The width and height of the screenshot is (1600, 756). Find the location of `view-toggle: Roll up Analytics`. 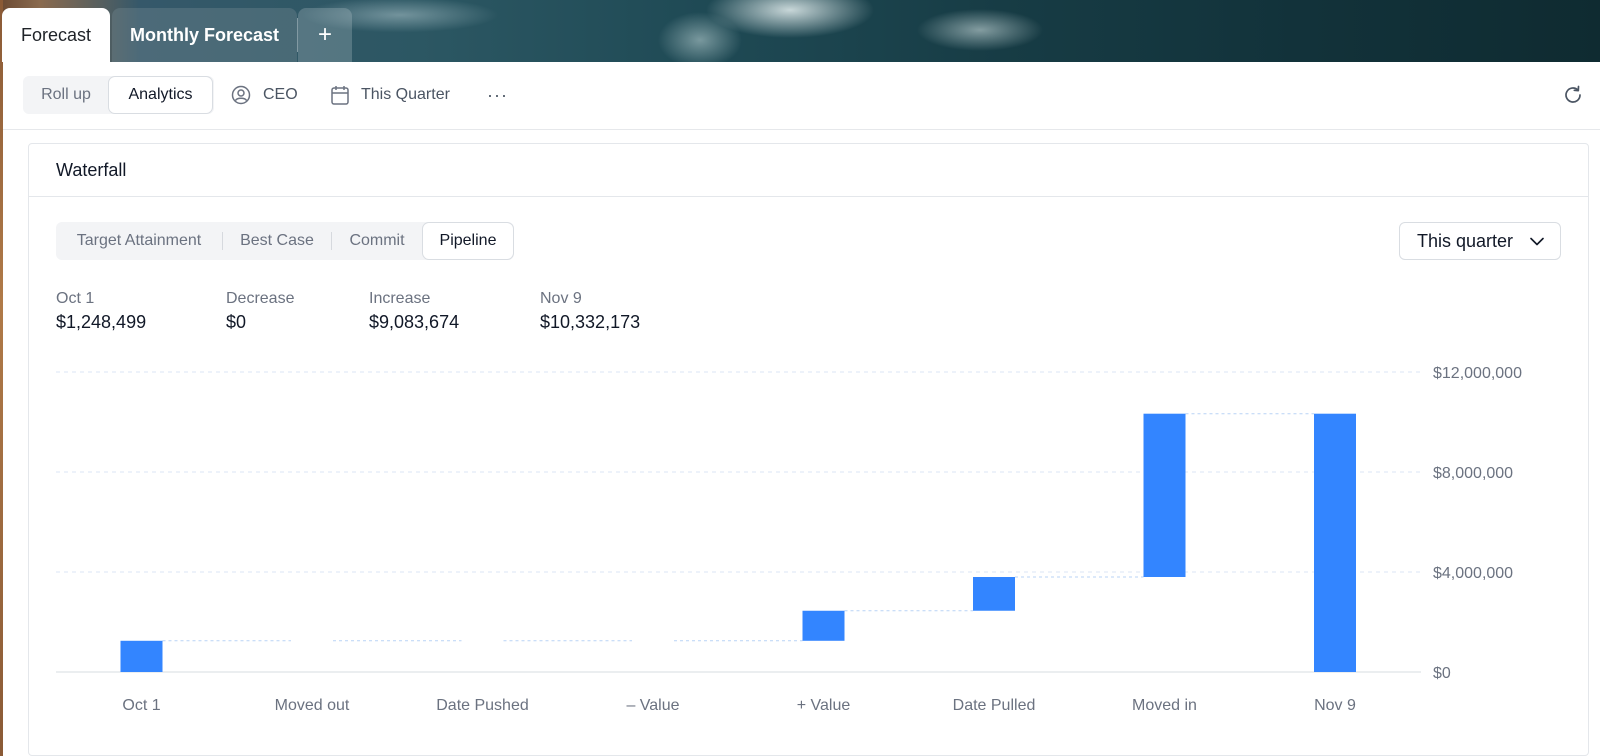

view-toggle: Roll up Analytics is located at coordinates (118, 95).